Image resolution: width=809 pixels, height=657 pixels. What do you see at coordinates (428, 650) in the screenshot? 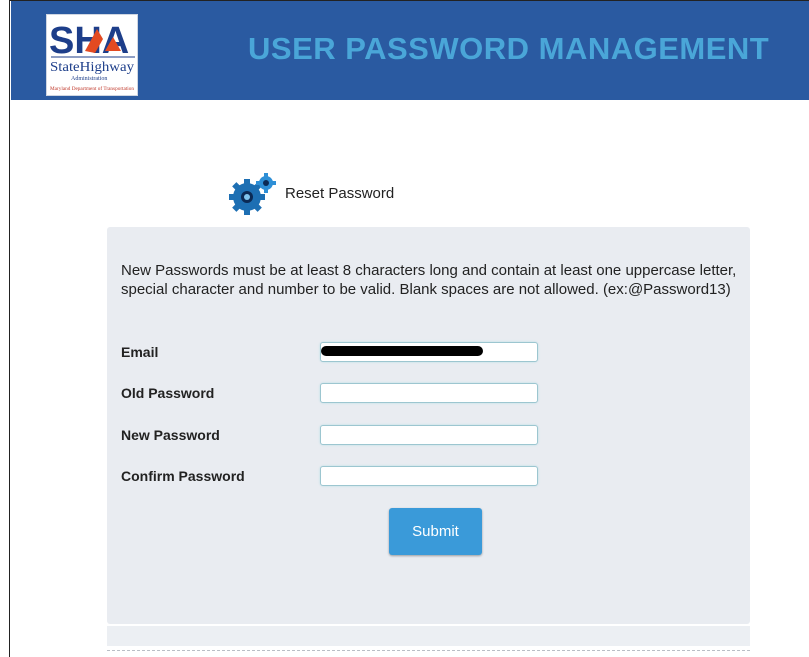
I see `divider` at bounding box center [428, 650].